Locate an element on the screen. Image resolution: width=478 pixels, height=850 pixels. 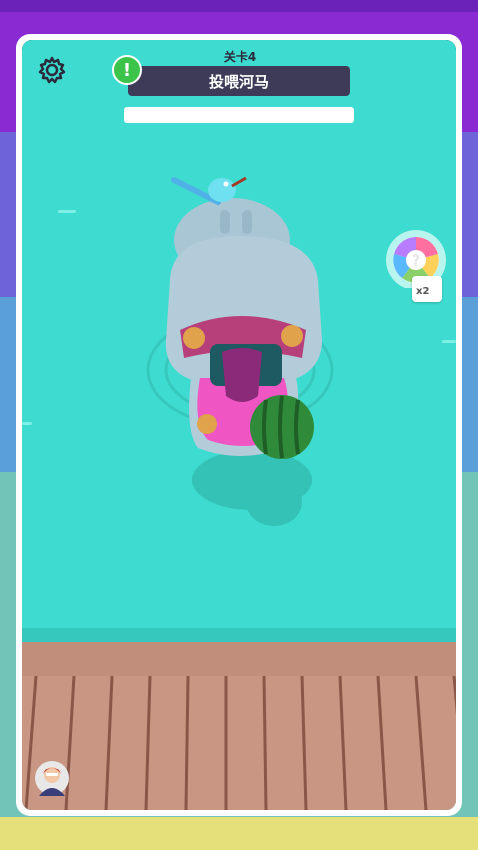
dock-edge is located at coordinates (239, 659).